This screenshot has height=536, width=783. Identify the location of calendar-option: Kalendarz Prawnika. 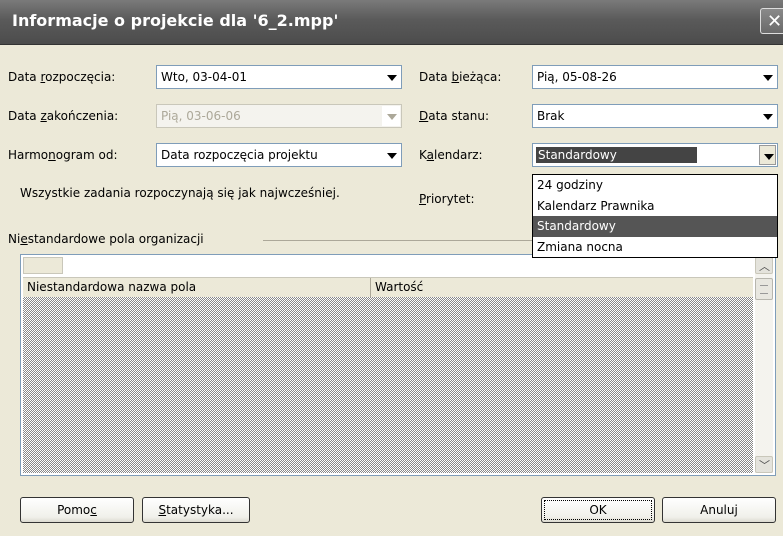
(655, 206).